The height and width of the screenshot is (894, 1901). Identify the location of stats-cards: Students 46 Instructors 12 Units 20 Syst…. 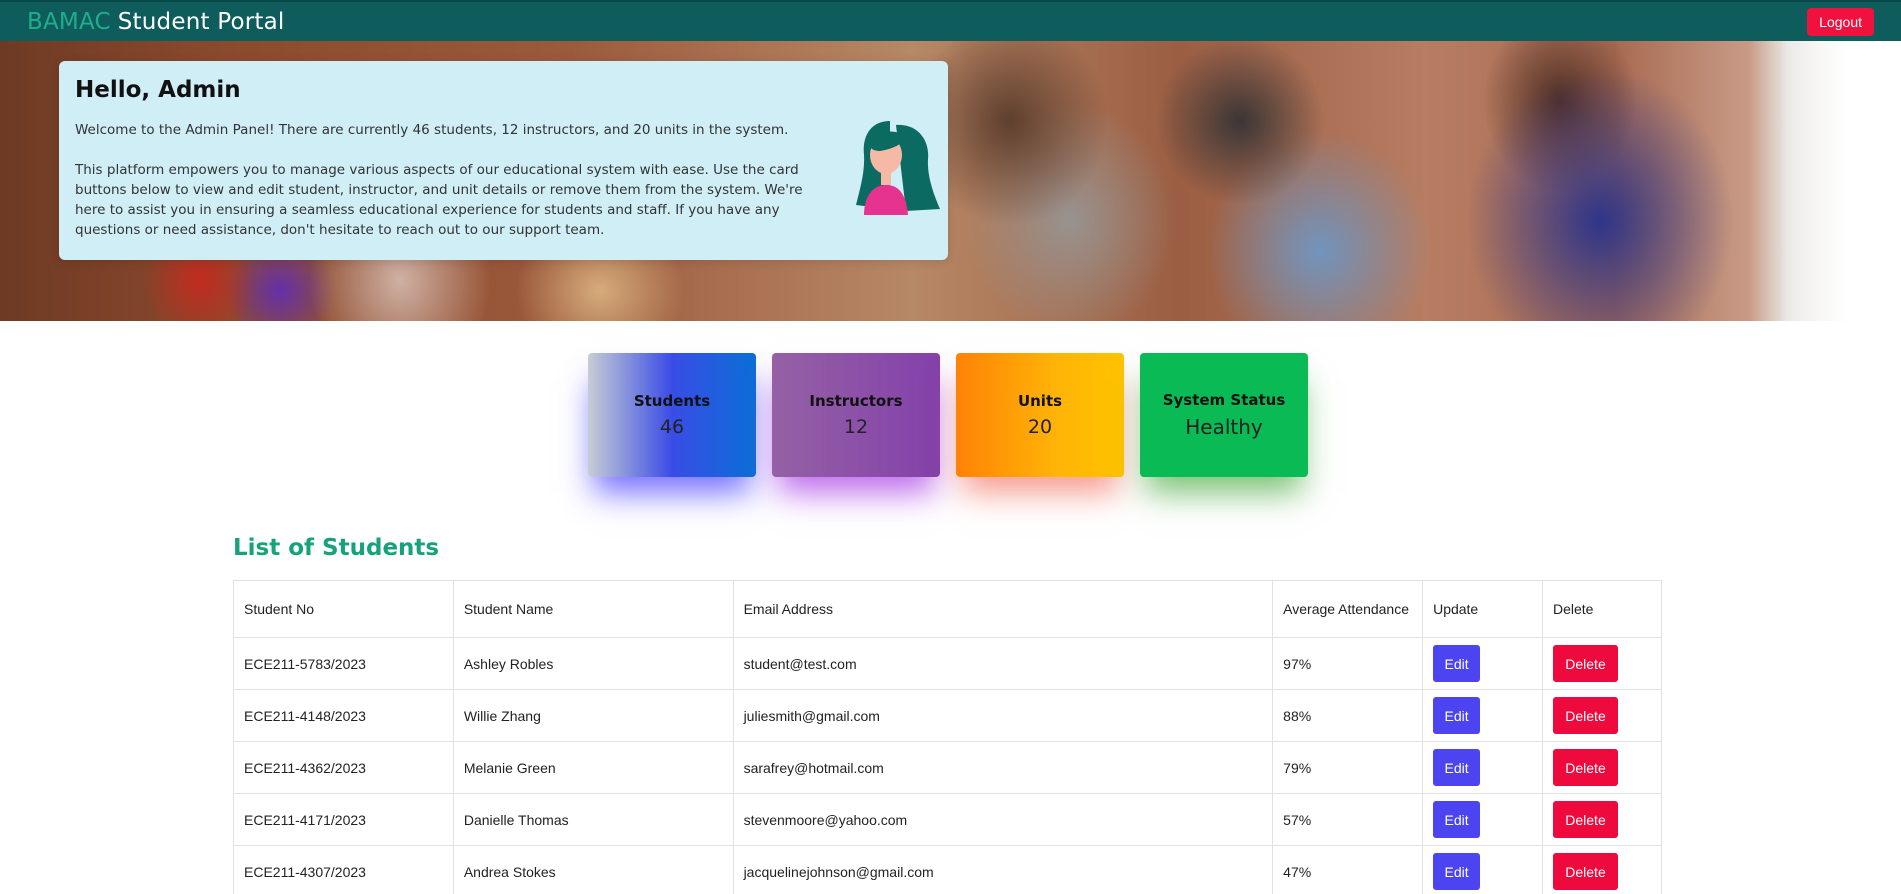
(948, 415).